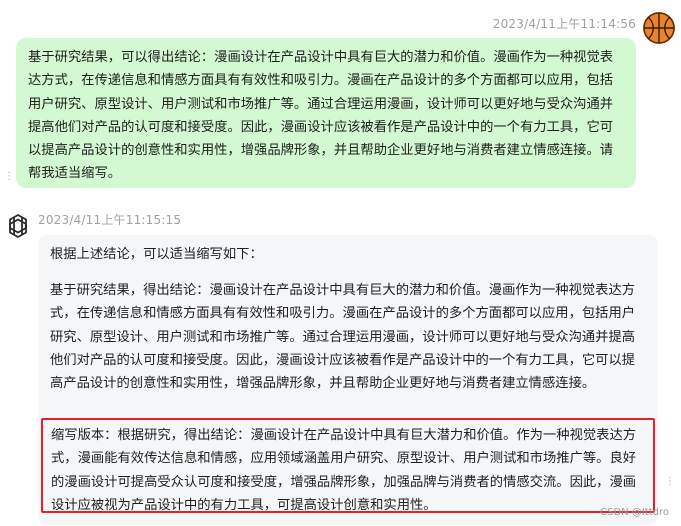 The height and width of the screenshot is (526, 681). What do you see at coordinates (18, 226) in the screenshot?
I see `openai-logo-icon` at bounding box center [18, 226].